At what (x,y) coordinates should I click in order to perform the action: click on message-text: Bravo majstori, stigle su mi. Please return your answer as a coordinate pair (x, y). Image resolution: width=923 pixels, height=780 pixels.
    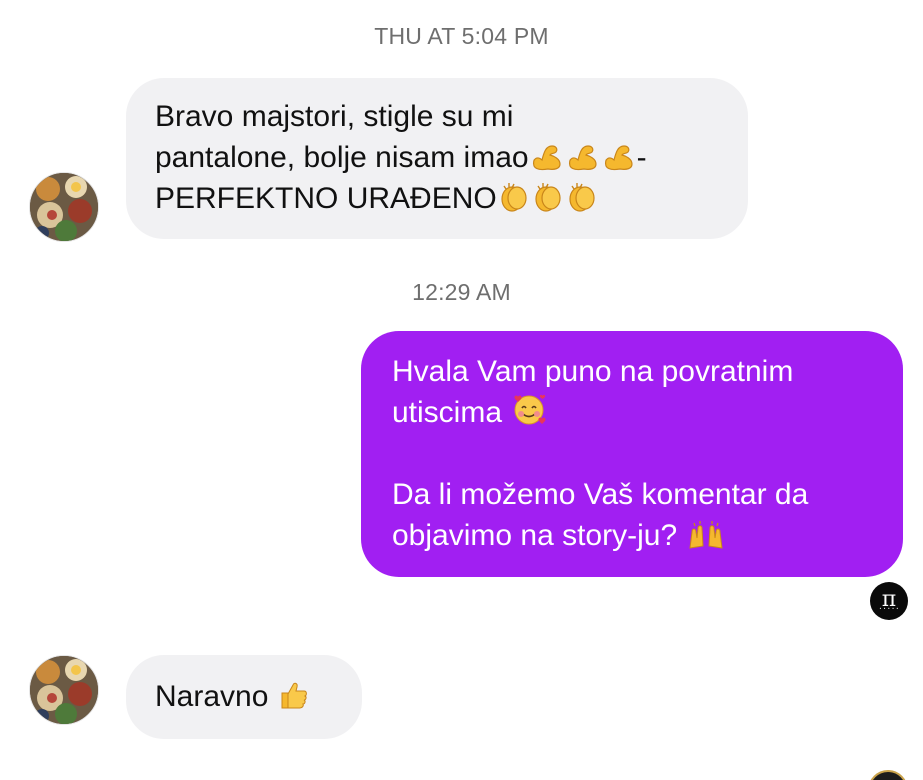
    Looking at the image, I should click on (334, 116).